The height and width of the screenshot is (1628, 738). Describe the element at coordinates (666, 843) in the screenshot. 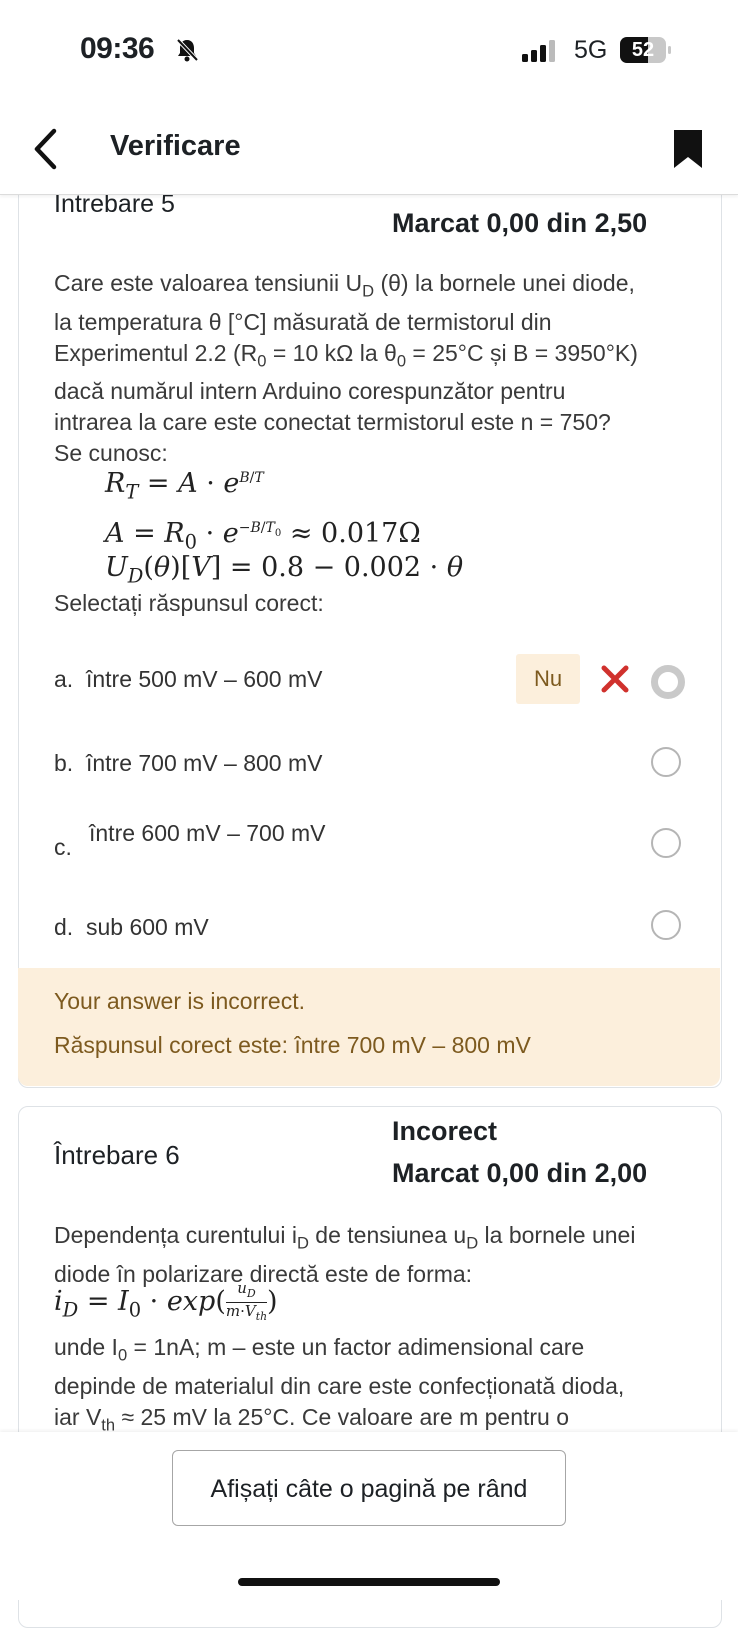

I see `option-c-radio` at that location.